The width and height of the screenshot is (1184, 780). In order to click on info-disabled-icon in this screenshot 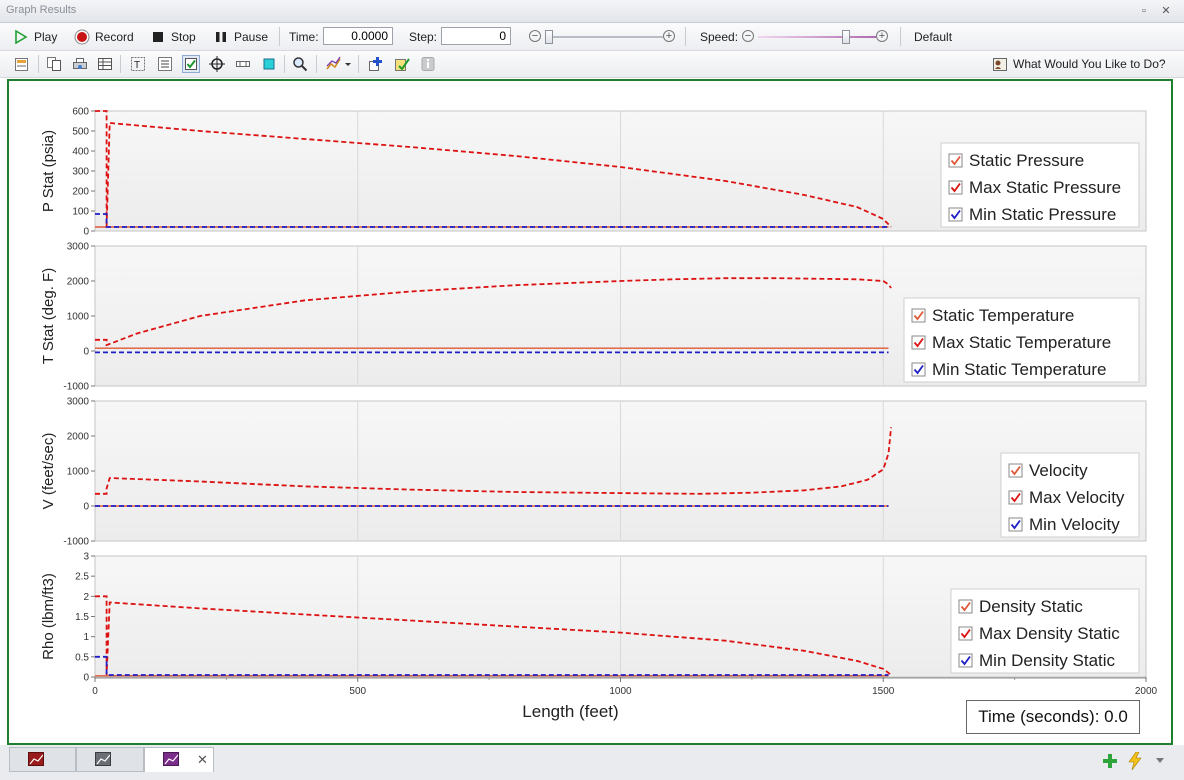, I will do `click(428, 64)`.